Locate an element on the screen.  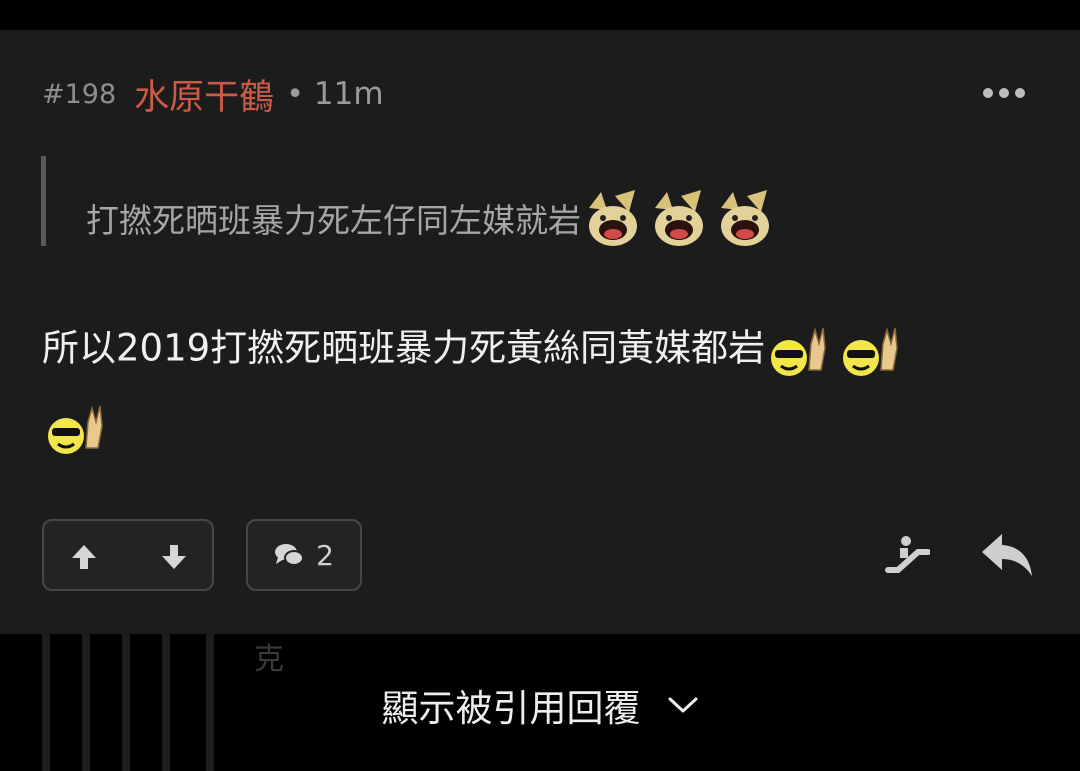
chevron-down-icon is located at coordinates (682, 705).